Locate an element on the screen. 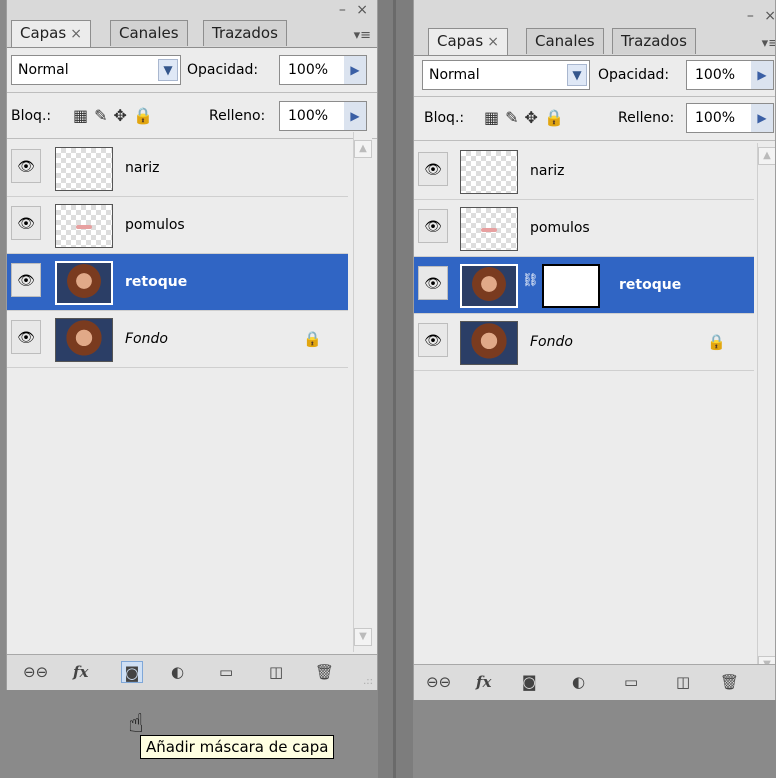 This screenshot has height=778, width=776. lock-label: Bloq.: is located at coordinates (444, 118).